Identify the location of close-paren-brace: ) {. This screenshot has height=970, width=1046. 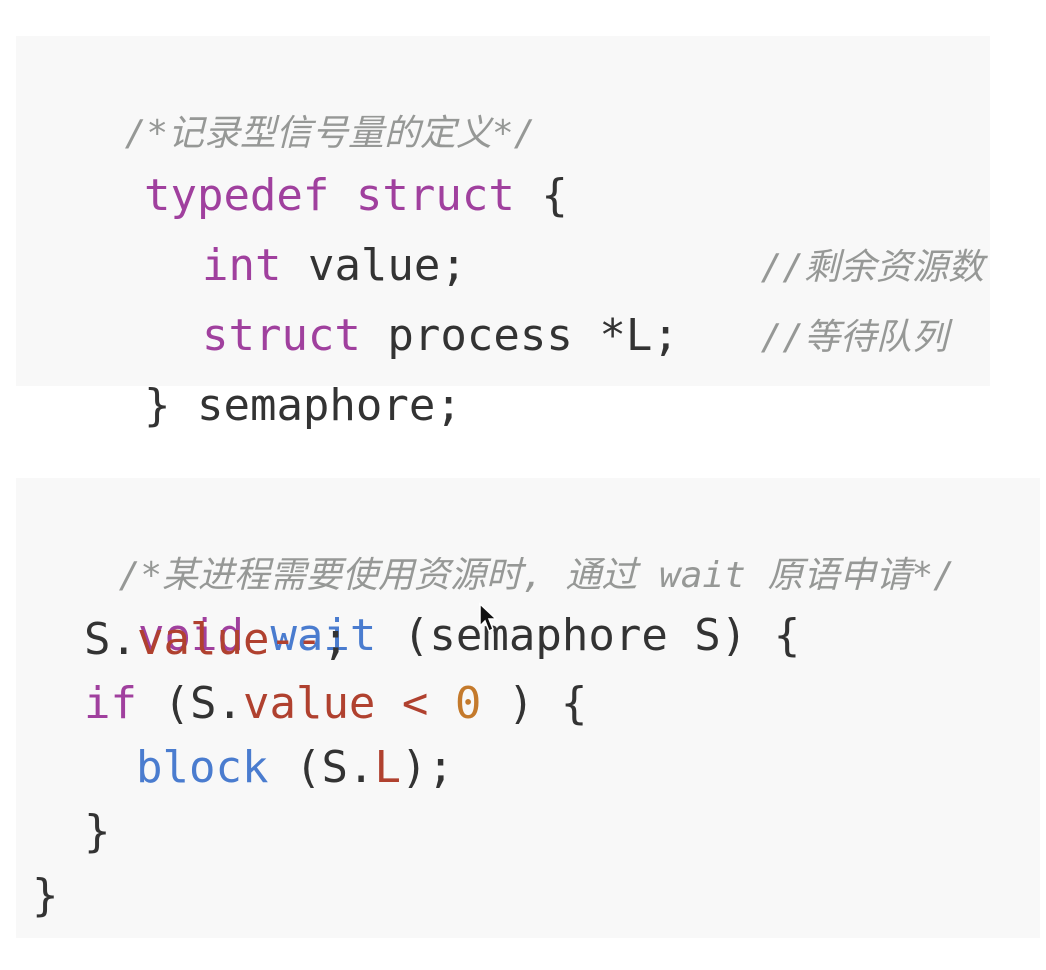
(547, 703).